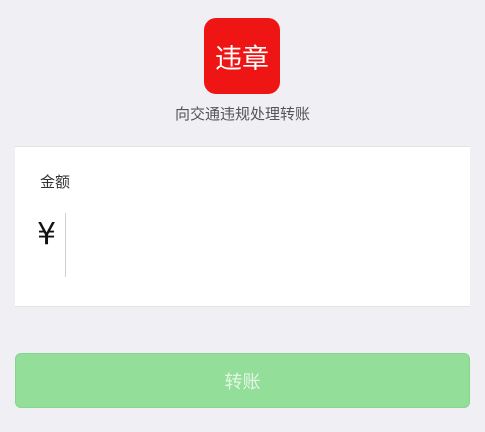 This screenshot has width=485, height=432. What do you see at coordinates (242, 59) in the screenshot?
I see `payee-logo-text: 违章` at bounding box center [242, 59].